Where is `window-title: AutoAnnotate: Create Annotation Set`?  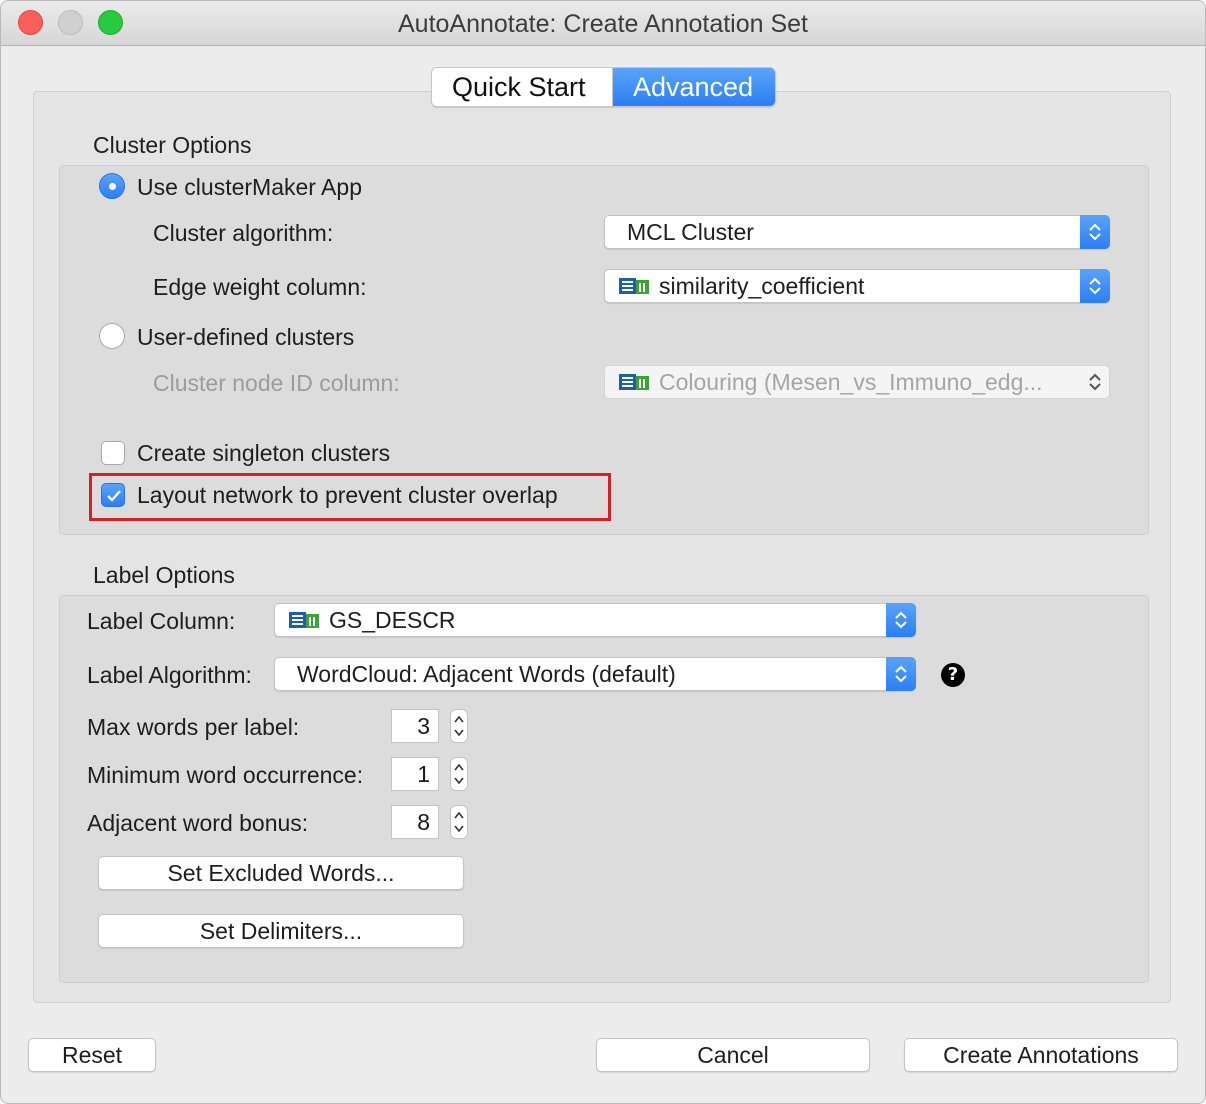
window-title: AutoAnnotate: Create Annotation Set is located at coordinates (603, 24).